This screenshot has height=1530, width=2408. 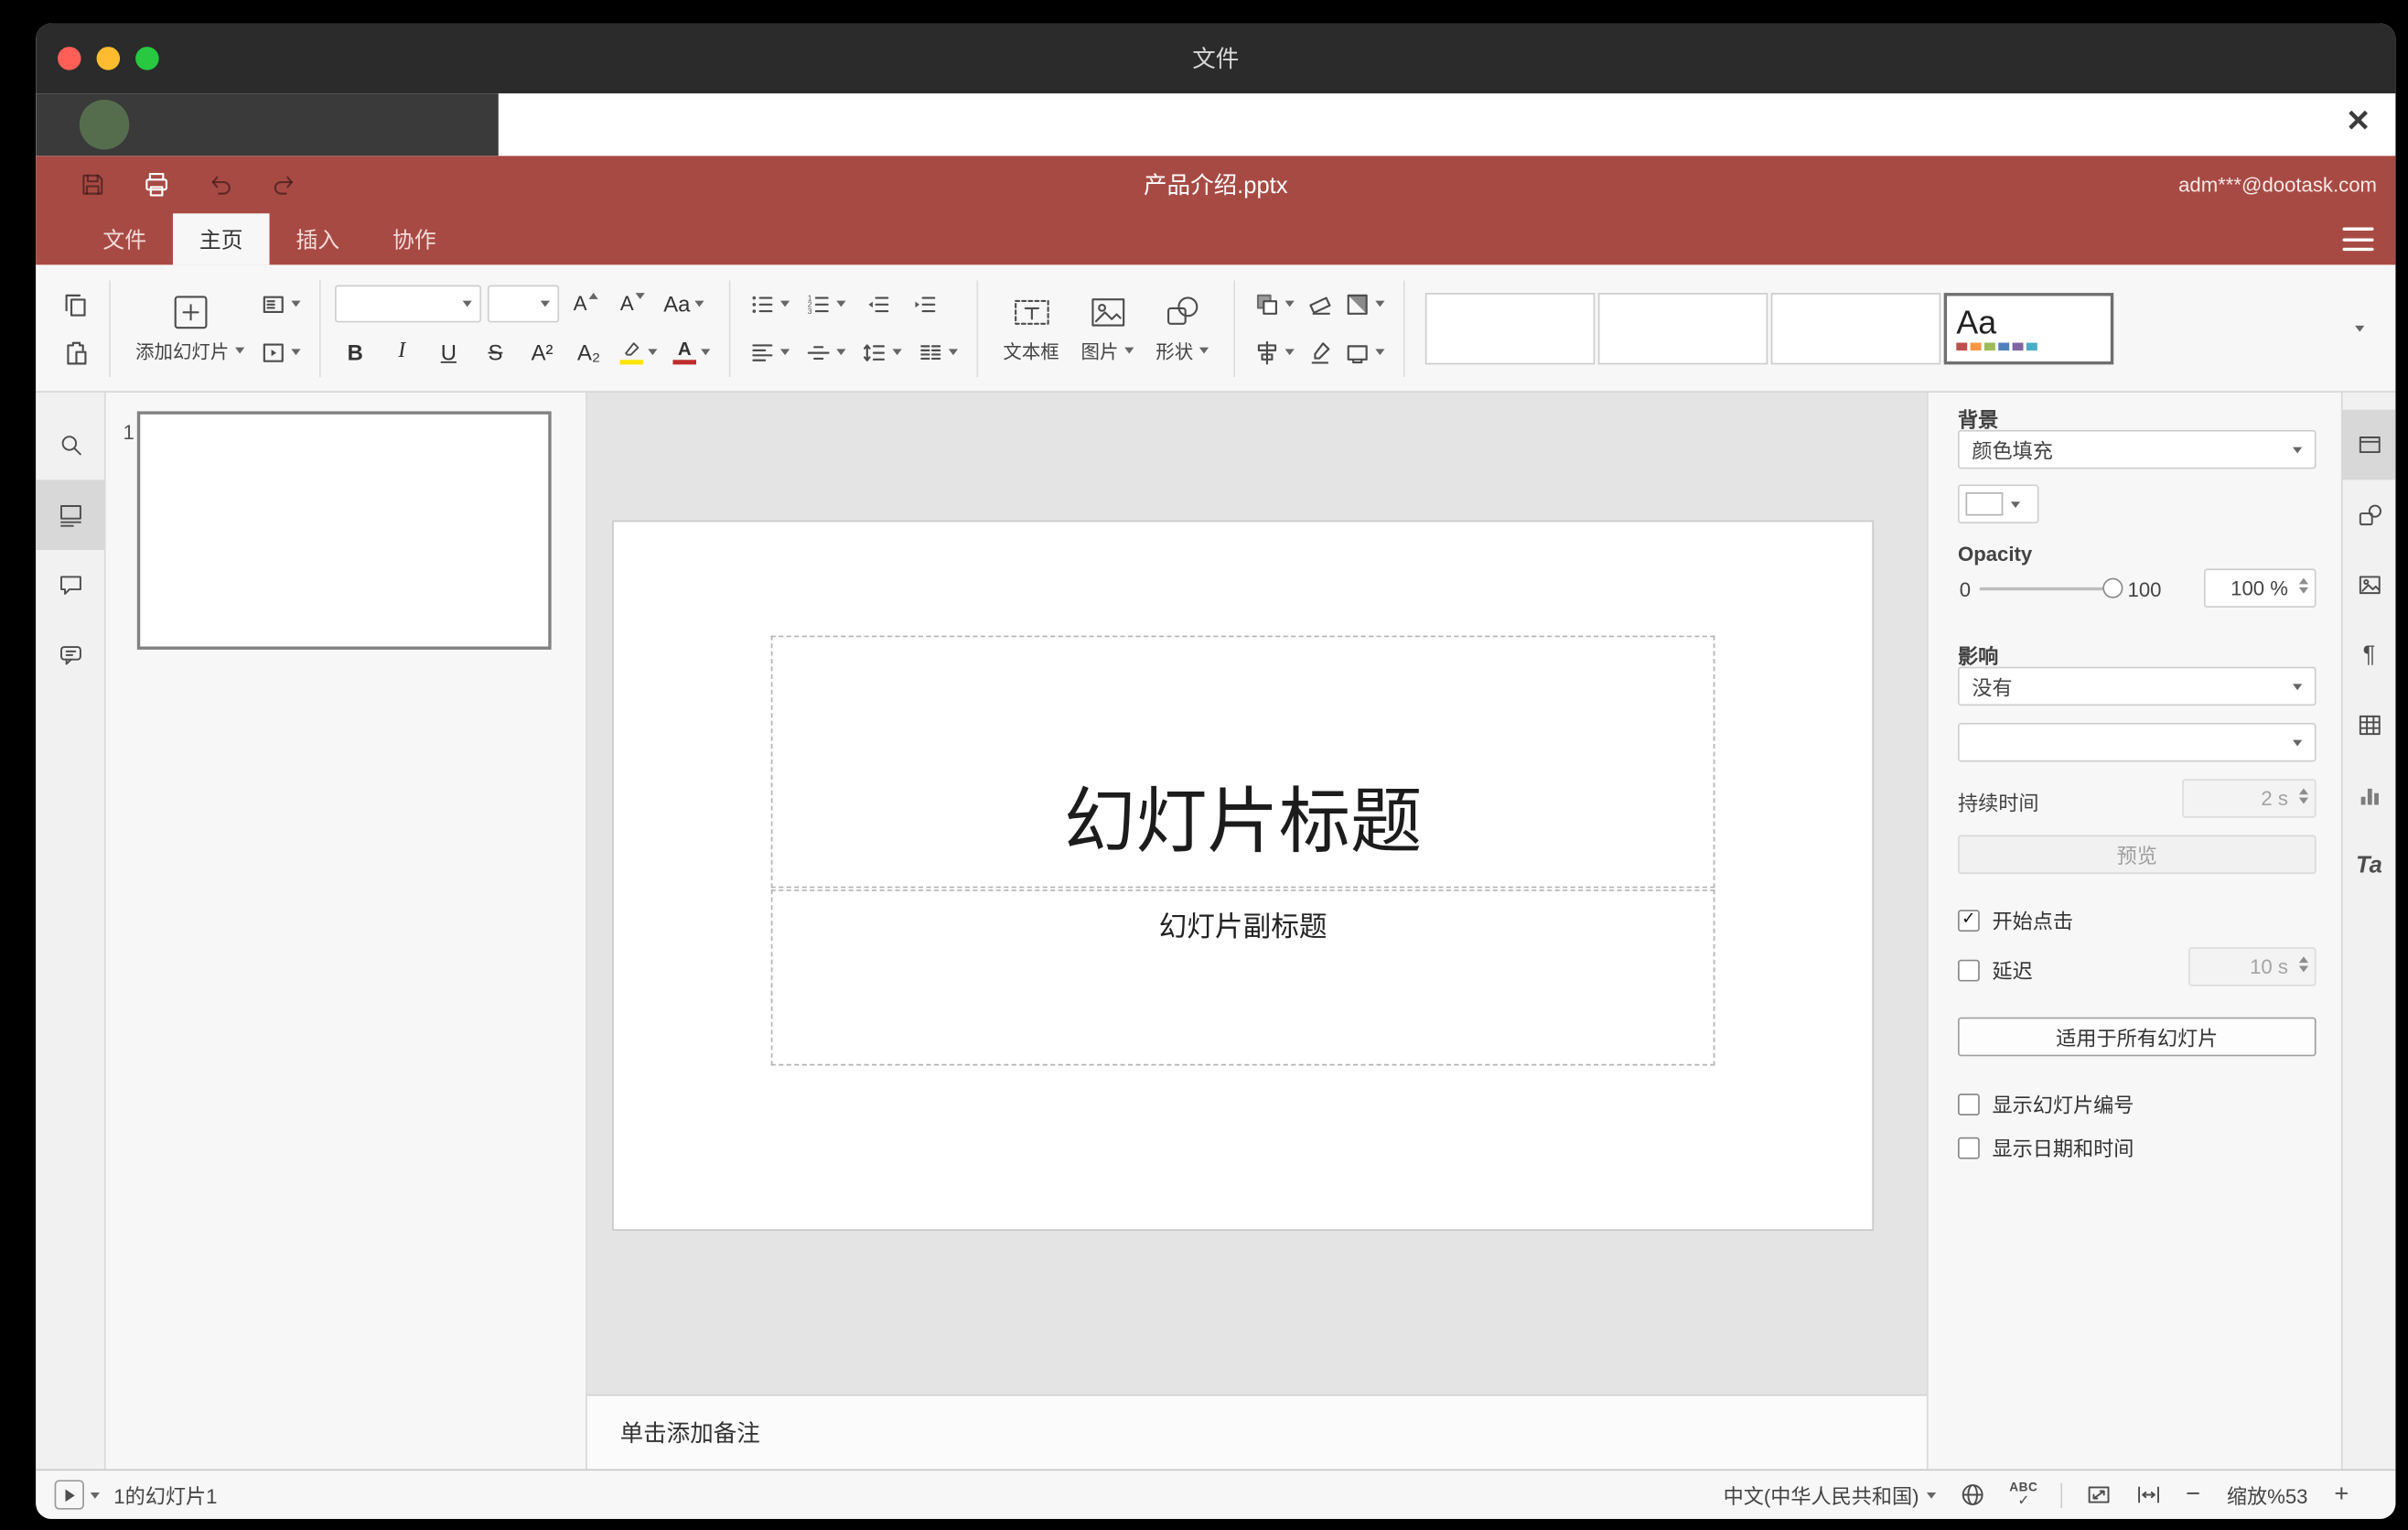 What do you see at coordinates (2369, 514) in the screenshot?
I see `shape-settings-button` at bounding box center [2369, 514].